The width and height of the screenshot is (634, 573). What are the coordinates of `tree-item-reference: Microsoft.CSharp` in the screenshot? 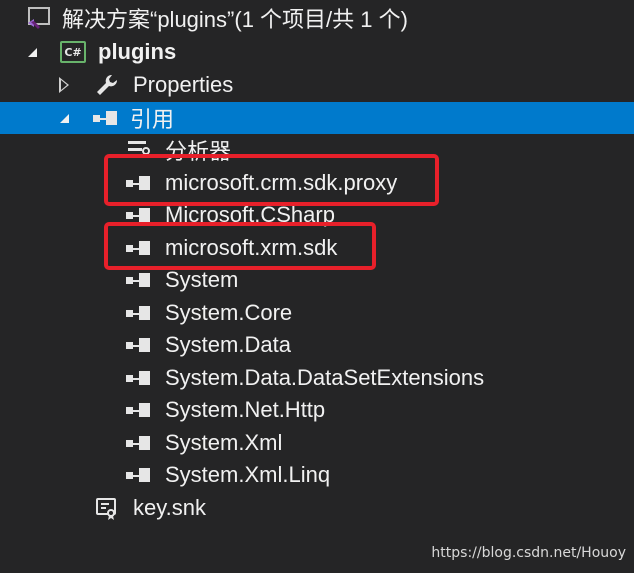 It's located at (317, 215).